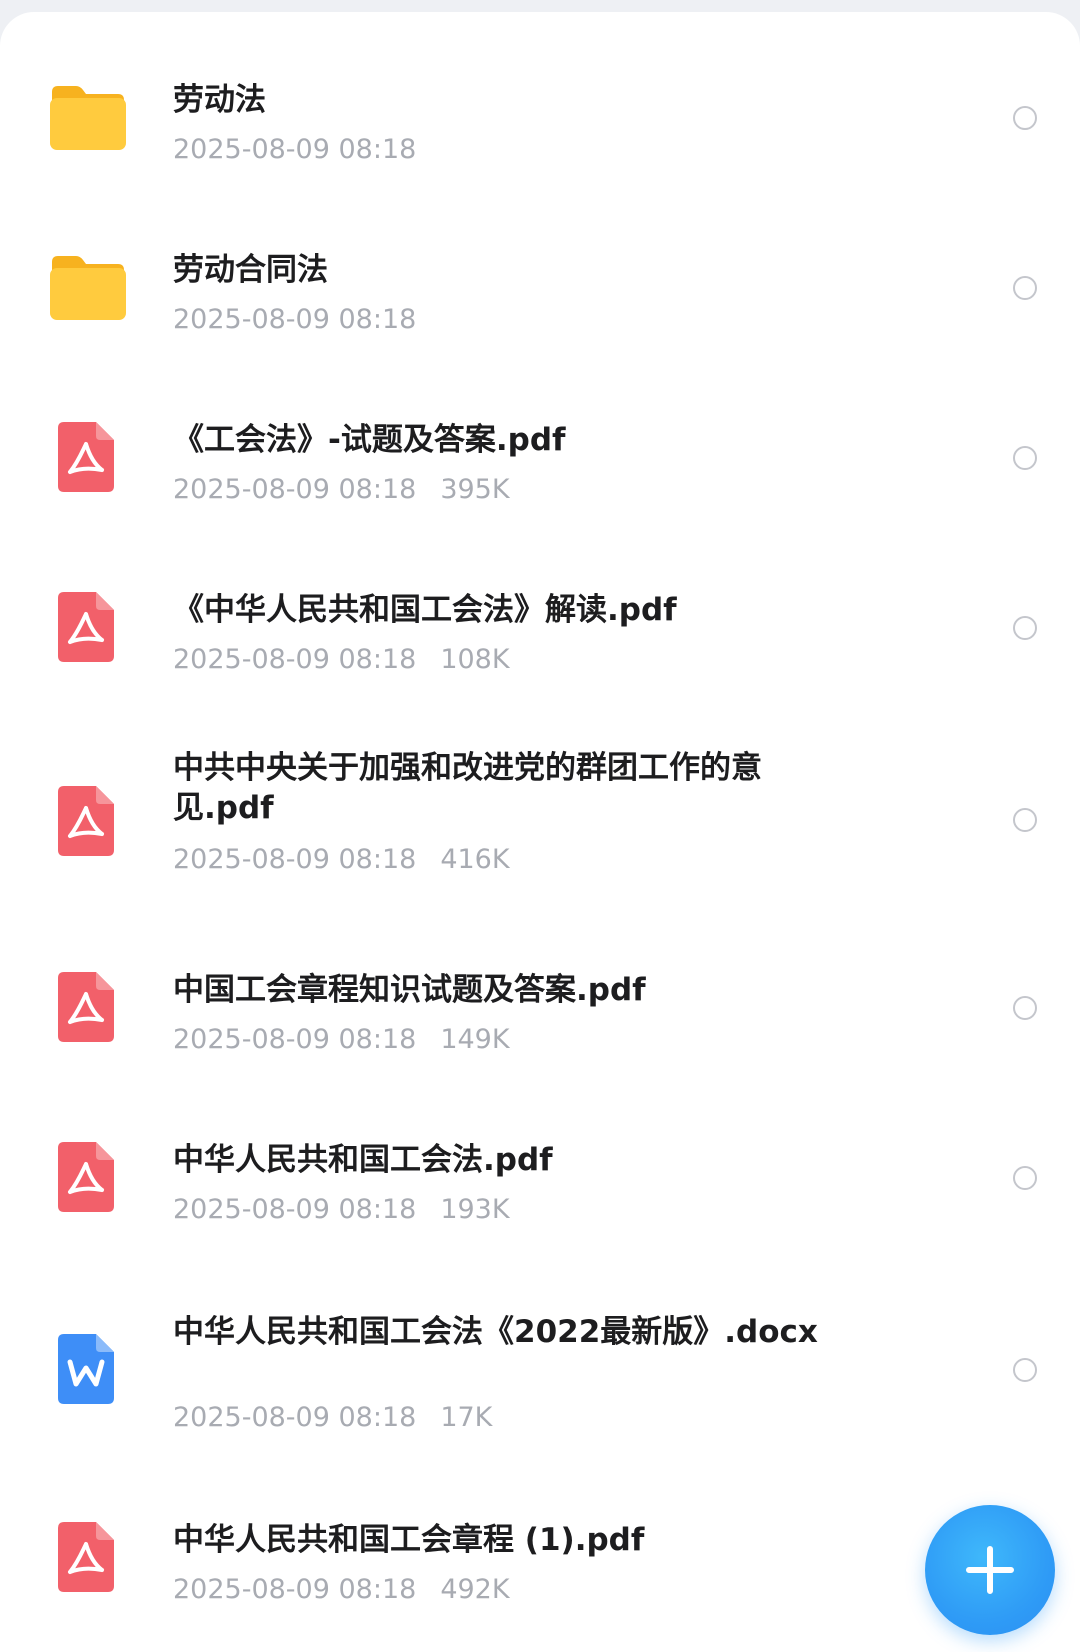 The width and height of the screenshot is (1080, 1652). What do you see at coordinates (495, 1332) in the screenshot?
I see `file-name: 中华人民共和国工会法《2022最新版》.docx` at bounding box center [495, 1332].